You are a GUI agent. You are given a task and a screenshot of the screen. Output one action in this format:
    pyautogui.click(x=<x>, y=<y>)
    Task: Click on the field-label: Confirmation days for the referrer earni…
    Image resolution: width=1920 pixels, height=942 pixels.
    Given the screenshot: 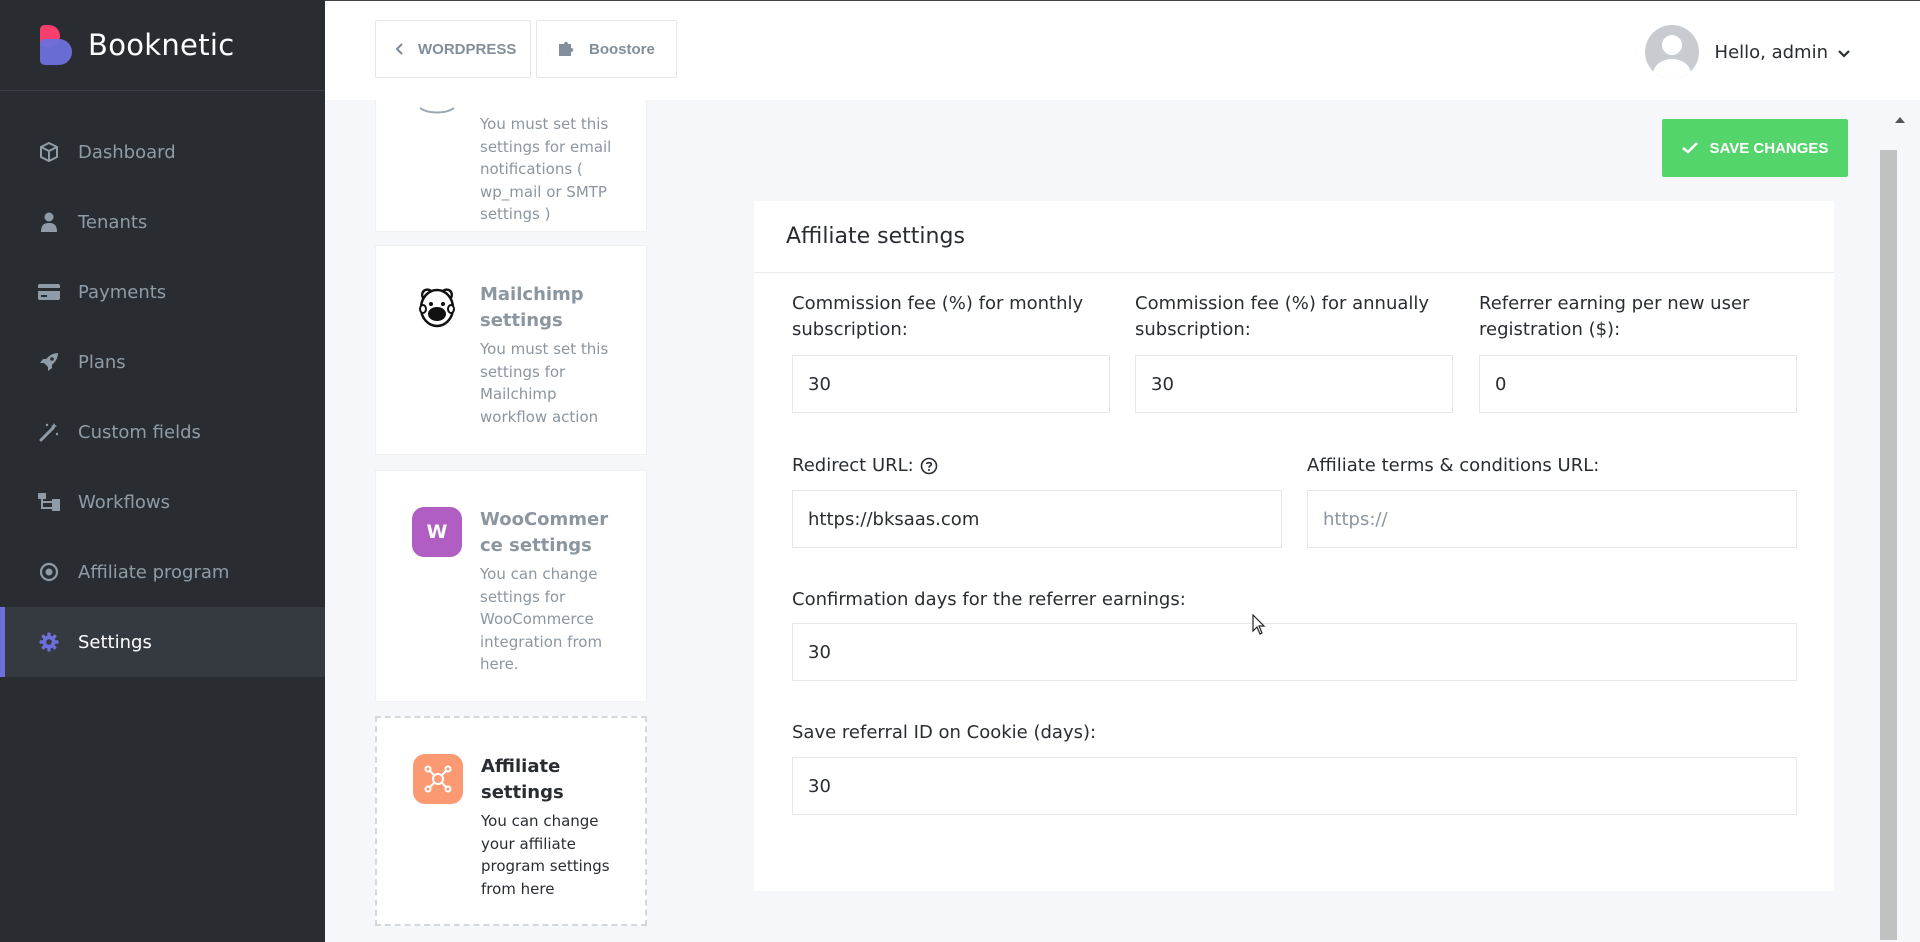 What is the action you would take?
    pyautogui.click(x=989, y=599)
    